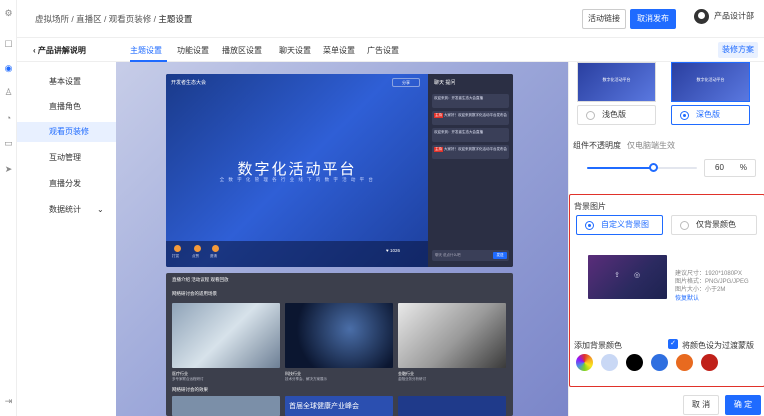 The image size is (764, 416). What do you see at coordinates (8, 13) in the screenshot?
I see `settings-icon: ⚙` at bounding box center [8, 13].